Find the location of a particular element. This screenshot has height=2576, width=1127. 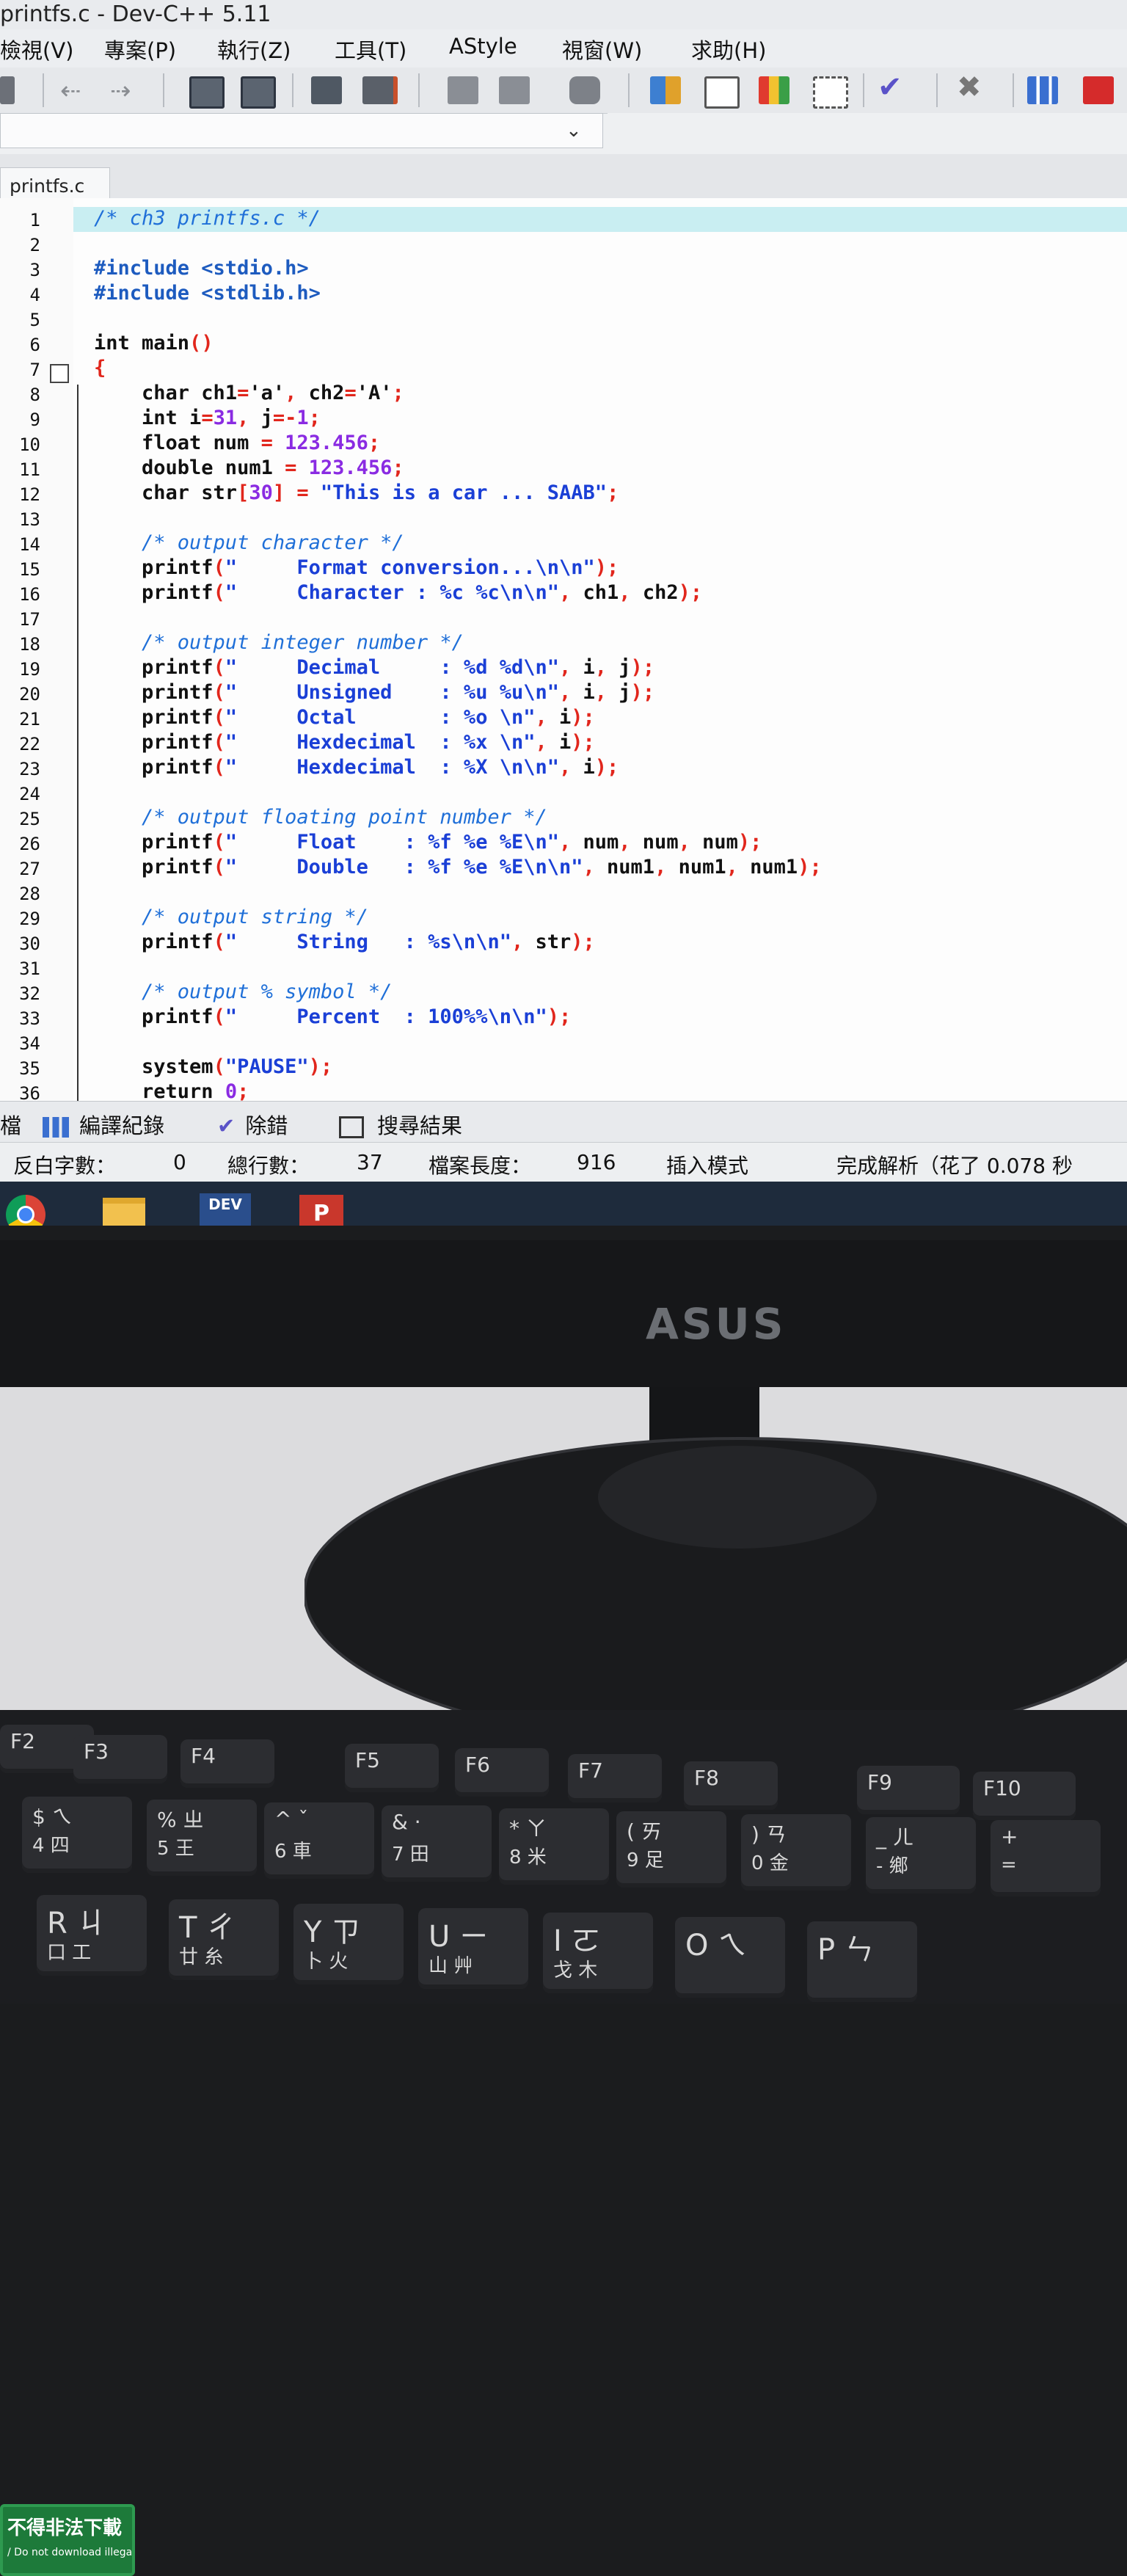

key-f5: F5 is located at coordinates (392, 1768).